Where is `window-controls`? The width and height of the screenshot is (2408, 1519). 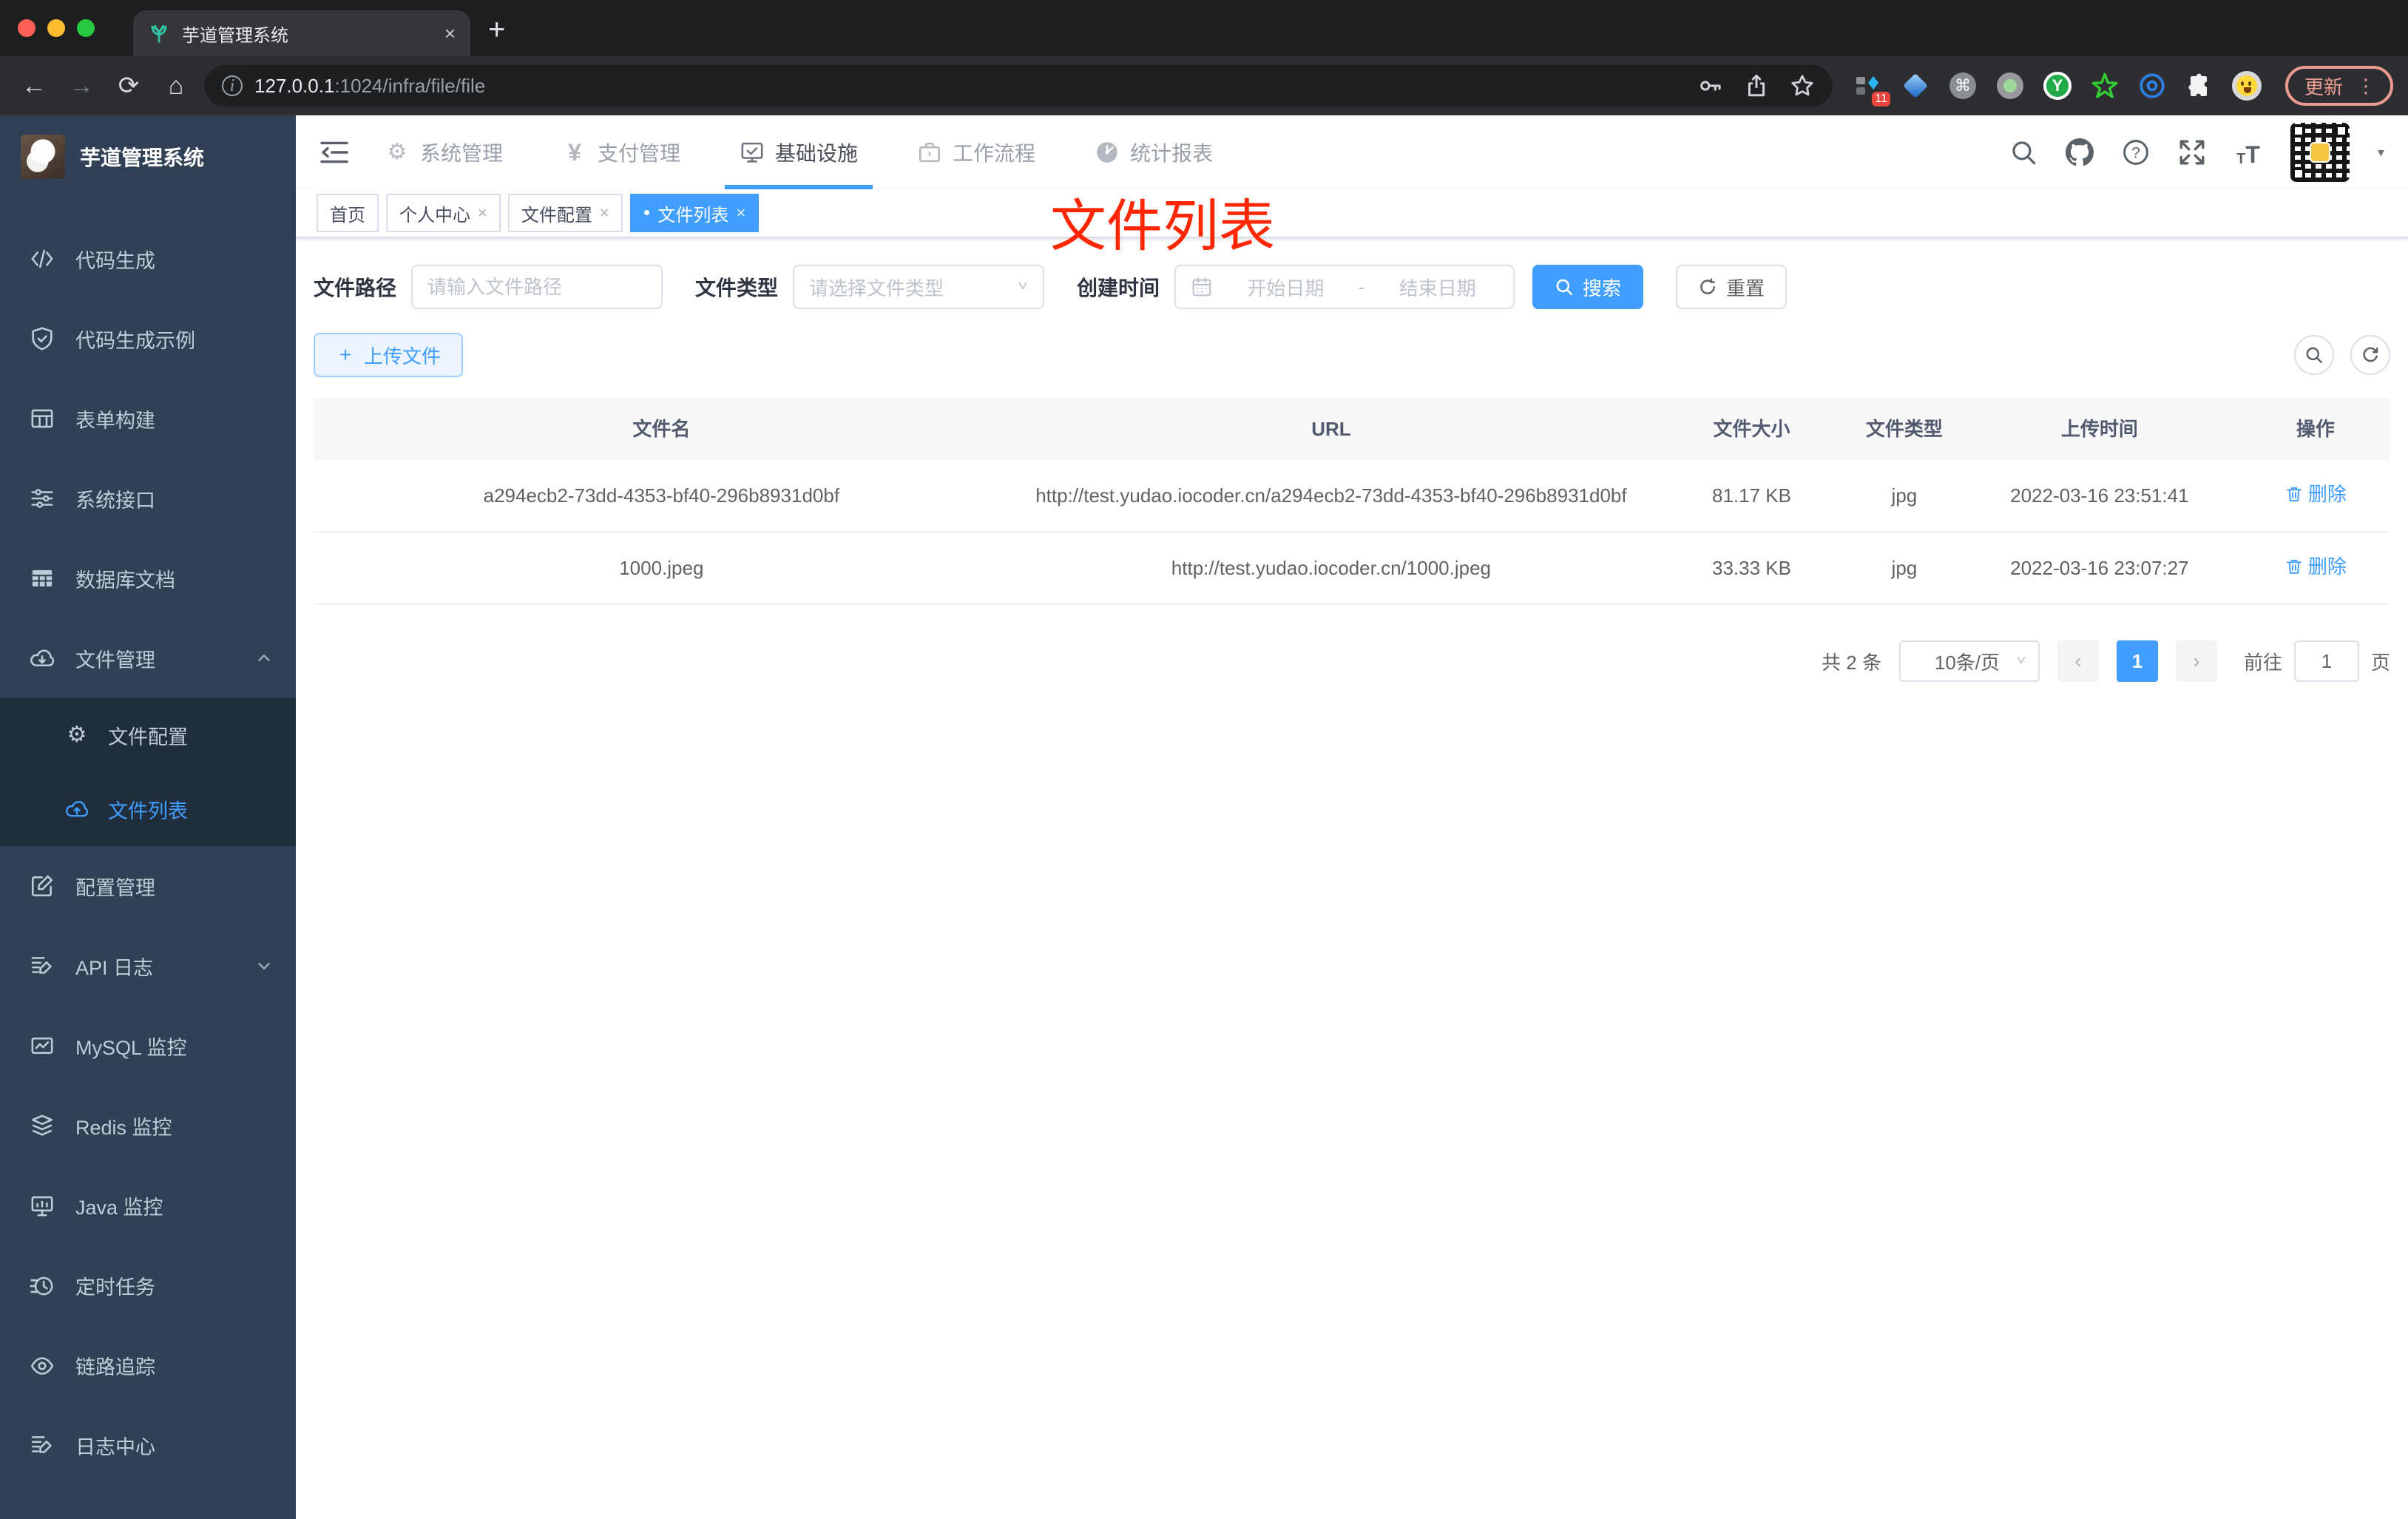 window-controls is located at coordinates (56, 28).